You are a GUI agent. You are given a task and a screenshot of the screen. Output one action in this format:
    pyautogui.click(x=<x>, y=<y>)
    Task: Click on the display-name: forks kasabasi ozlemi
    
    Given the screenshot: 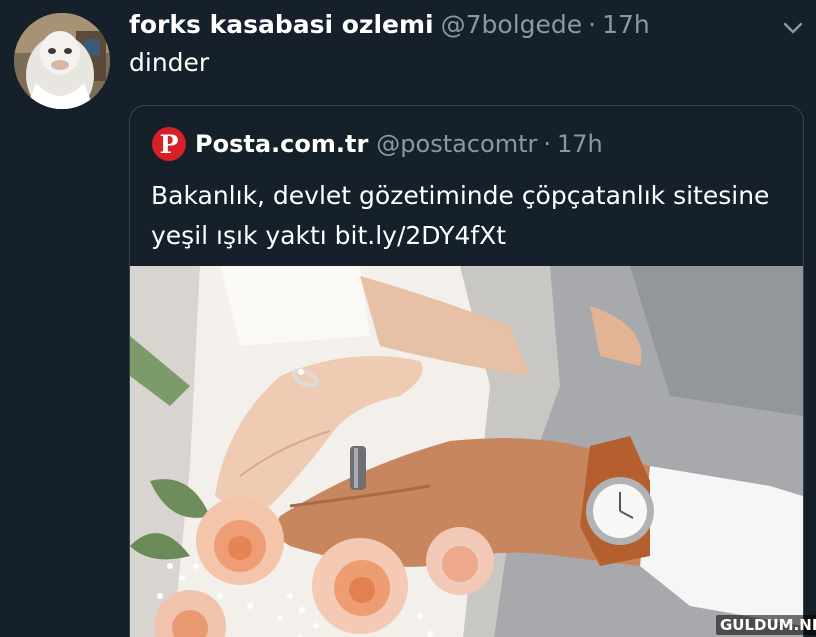 What is the action you would take?
    pyautogui.click(x=281, y=24)
    